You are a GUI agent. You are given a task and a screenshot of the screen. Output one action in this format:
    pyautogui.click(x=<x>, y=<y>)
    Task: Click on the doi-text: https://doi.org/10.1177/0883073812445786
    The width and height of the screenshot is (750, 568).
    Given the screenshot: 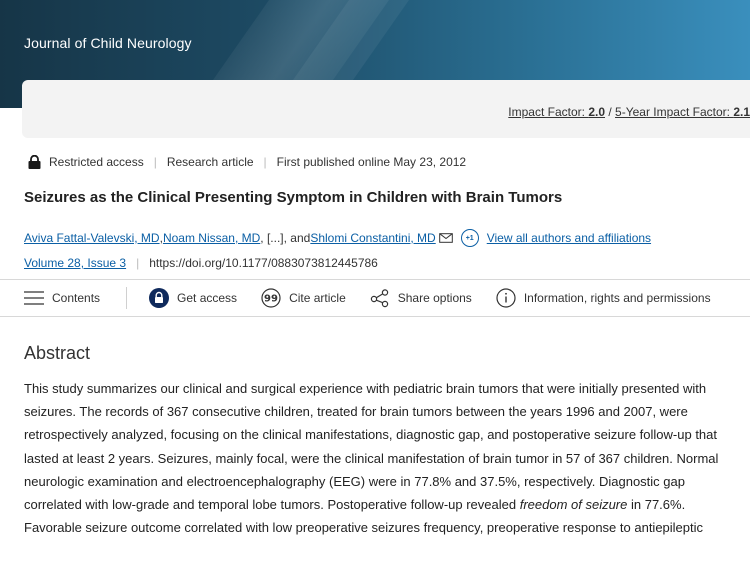 What is the action you would take?
    pyautogui.click(x=263, y=263)
    